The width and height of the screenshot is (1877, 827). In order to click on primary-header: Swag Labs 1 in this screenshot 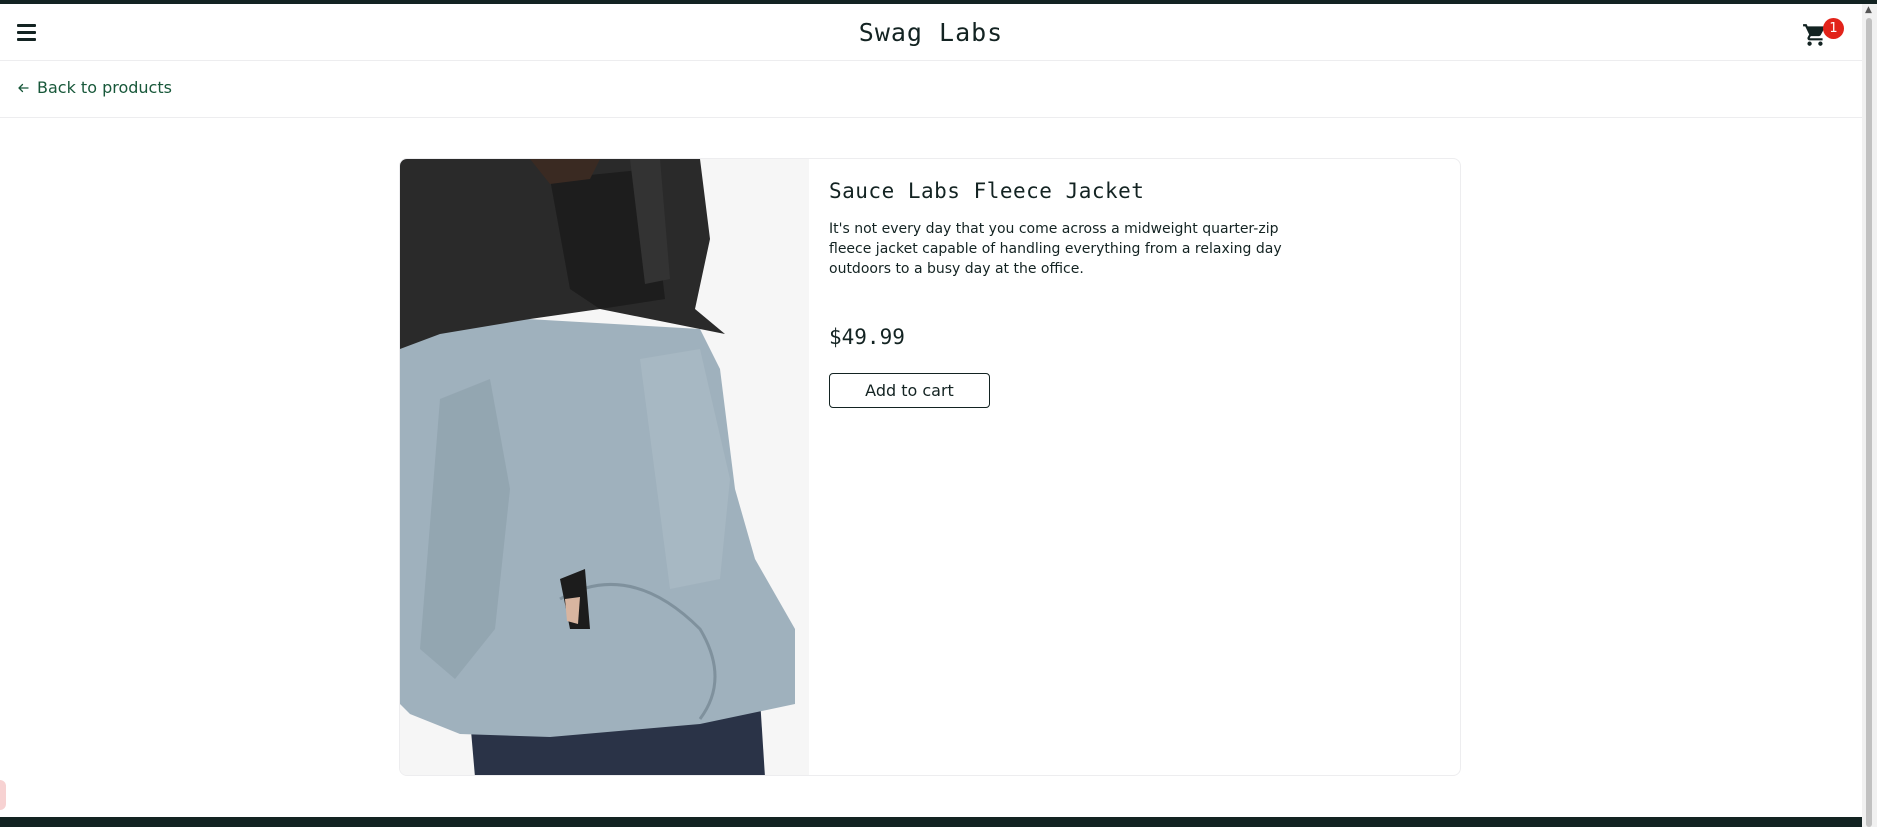, I will do `click(931, 32)`.